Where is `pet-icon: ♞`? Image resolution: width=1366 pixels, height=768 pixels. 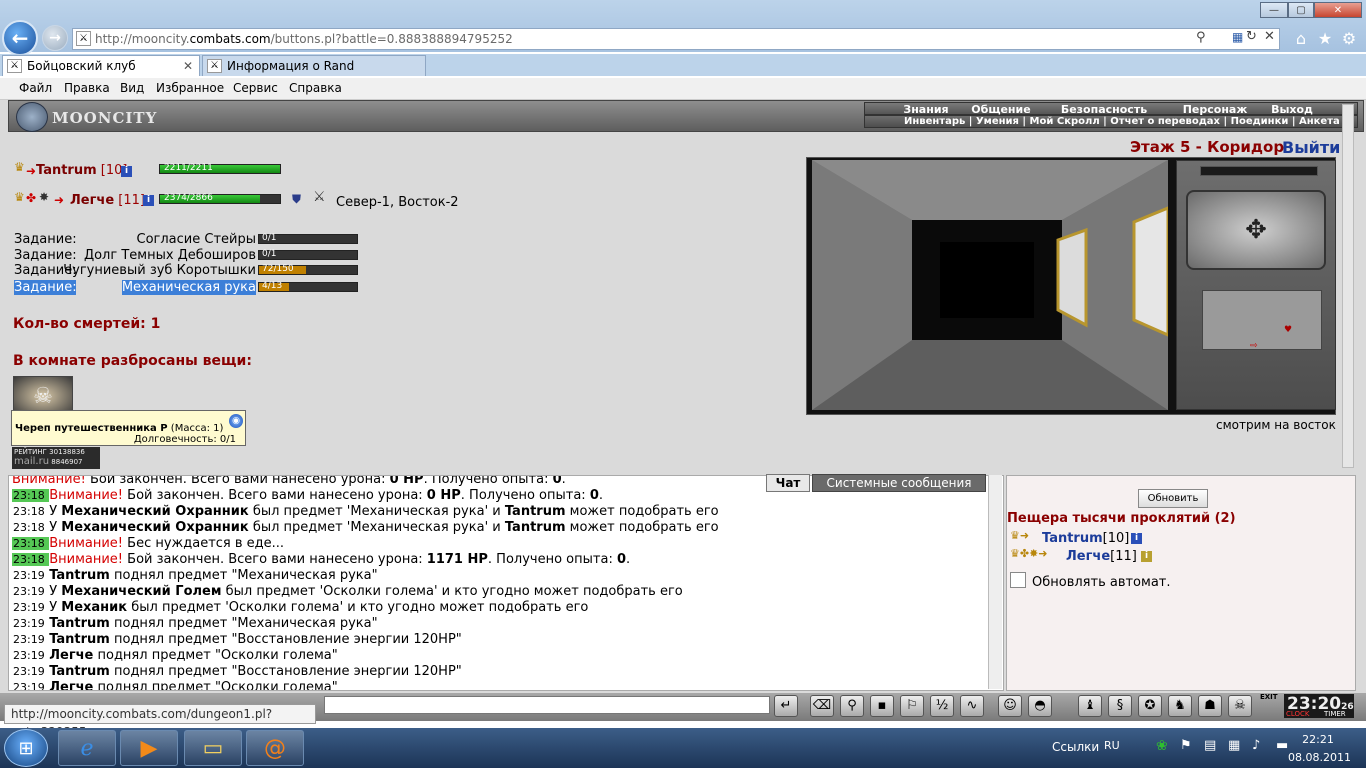 pet-icon: ♞ is located at coordinates (1180, 706).